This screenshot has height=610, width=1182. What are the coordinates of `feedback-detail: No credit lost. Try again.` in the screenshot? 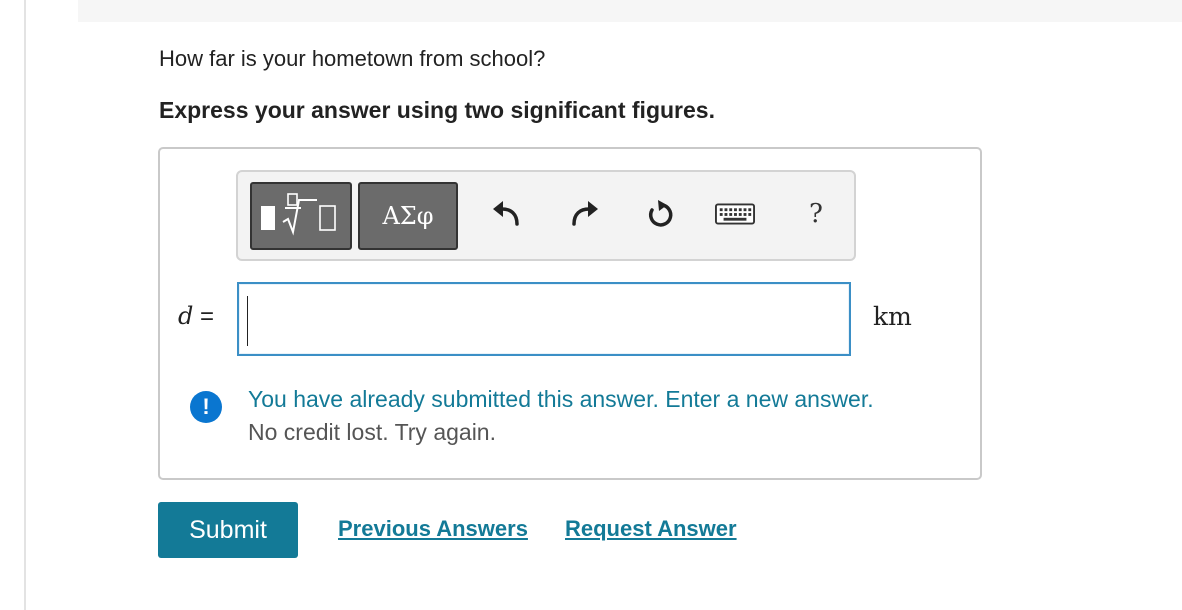 It's located at (372, 432).